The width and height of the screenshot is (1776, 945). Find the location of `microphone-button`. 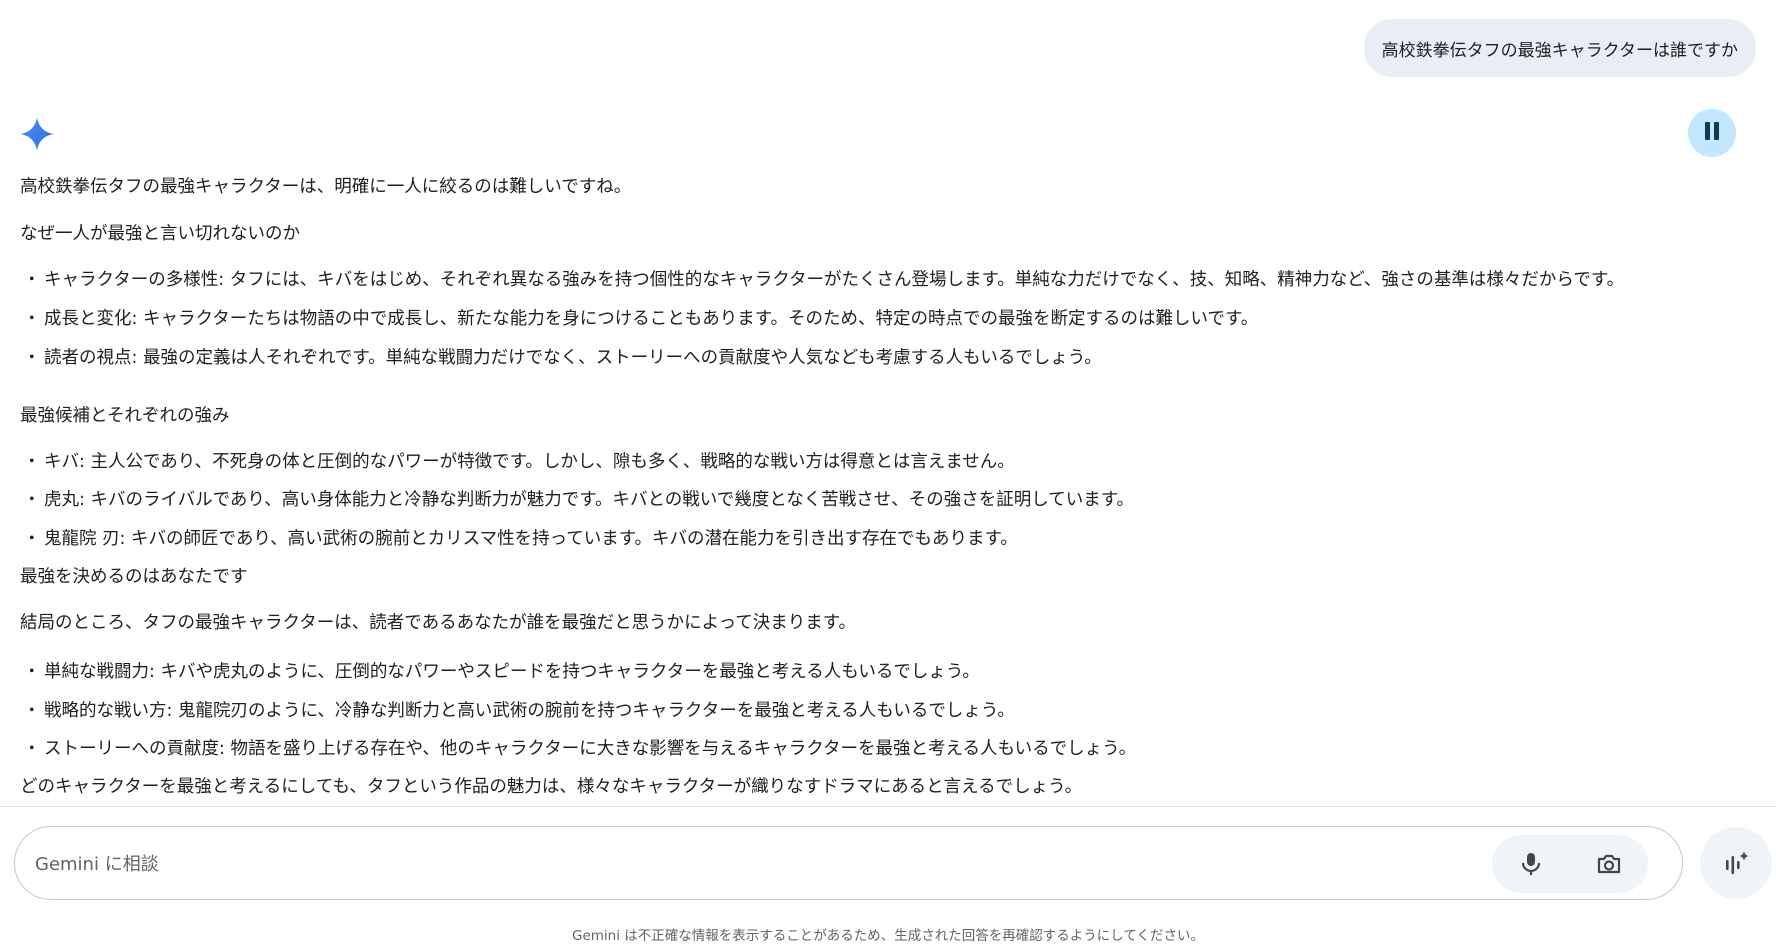

microphone-button is located at coordinates (1531, 864).